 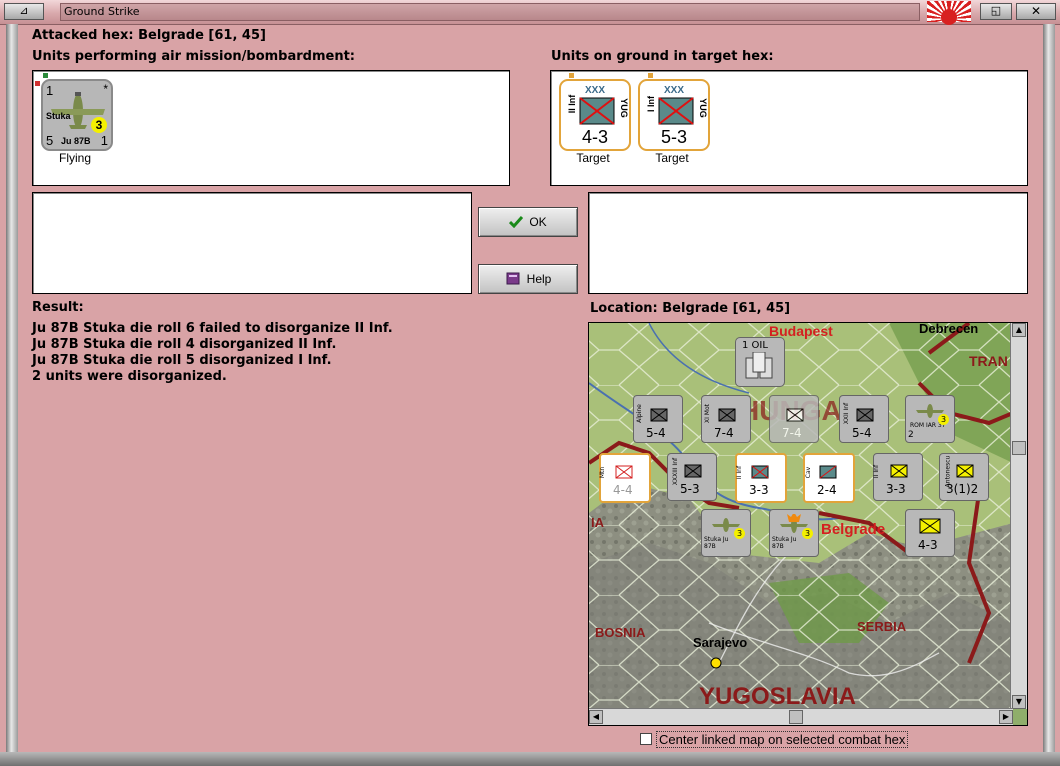 I want to click on unit-strength: 5-3, so click(x=673, y=137).